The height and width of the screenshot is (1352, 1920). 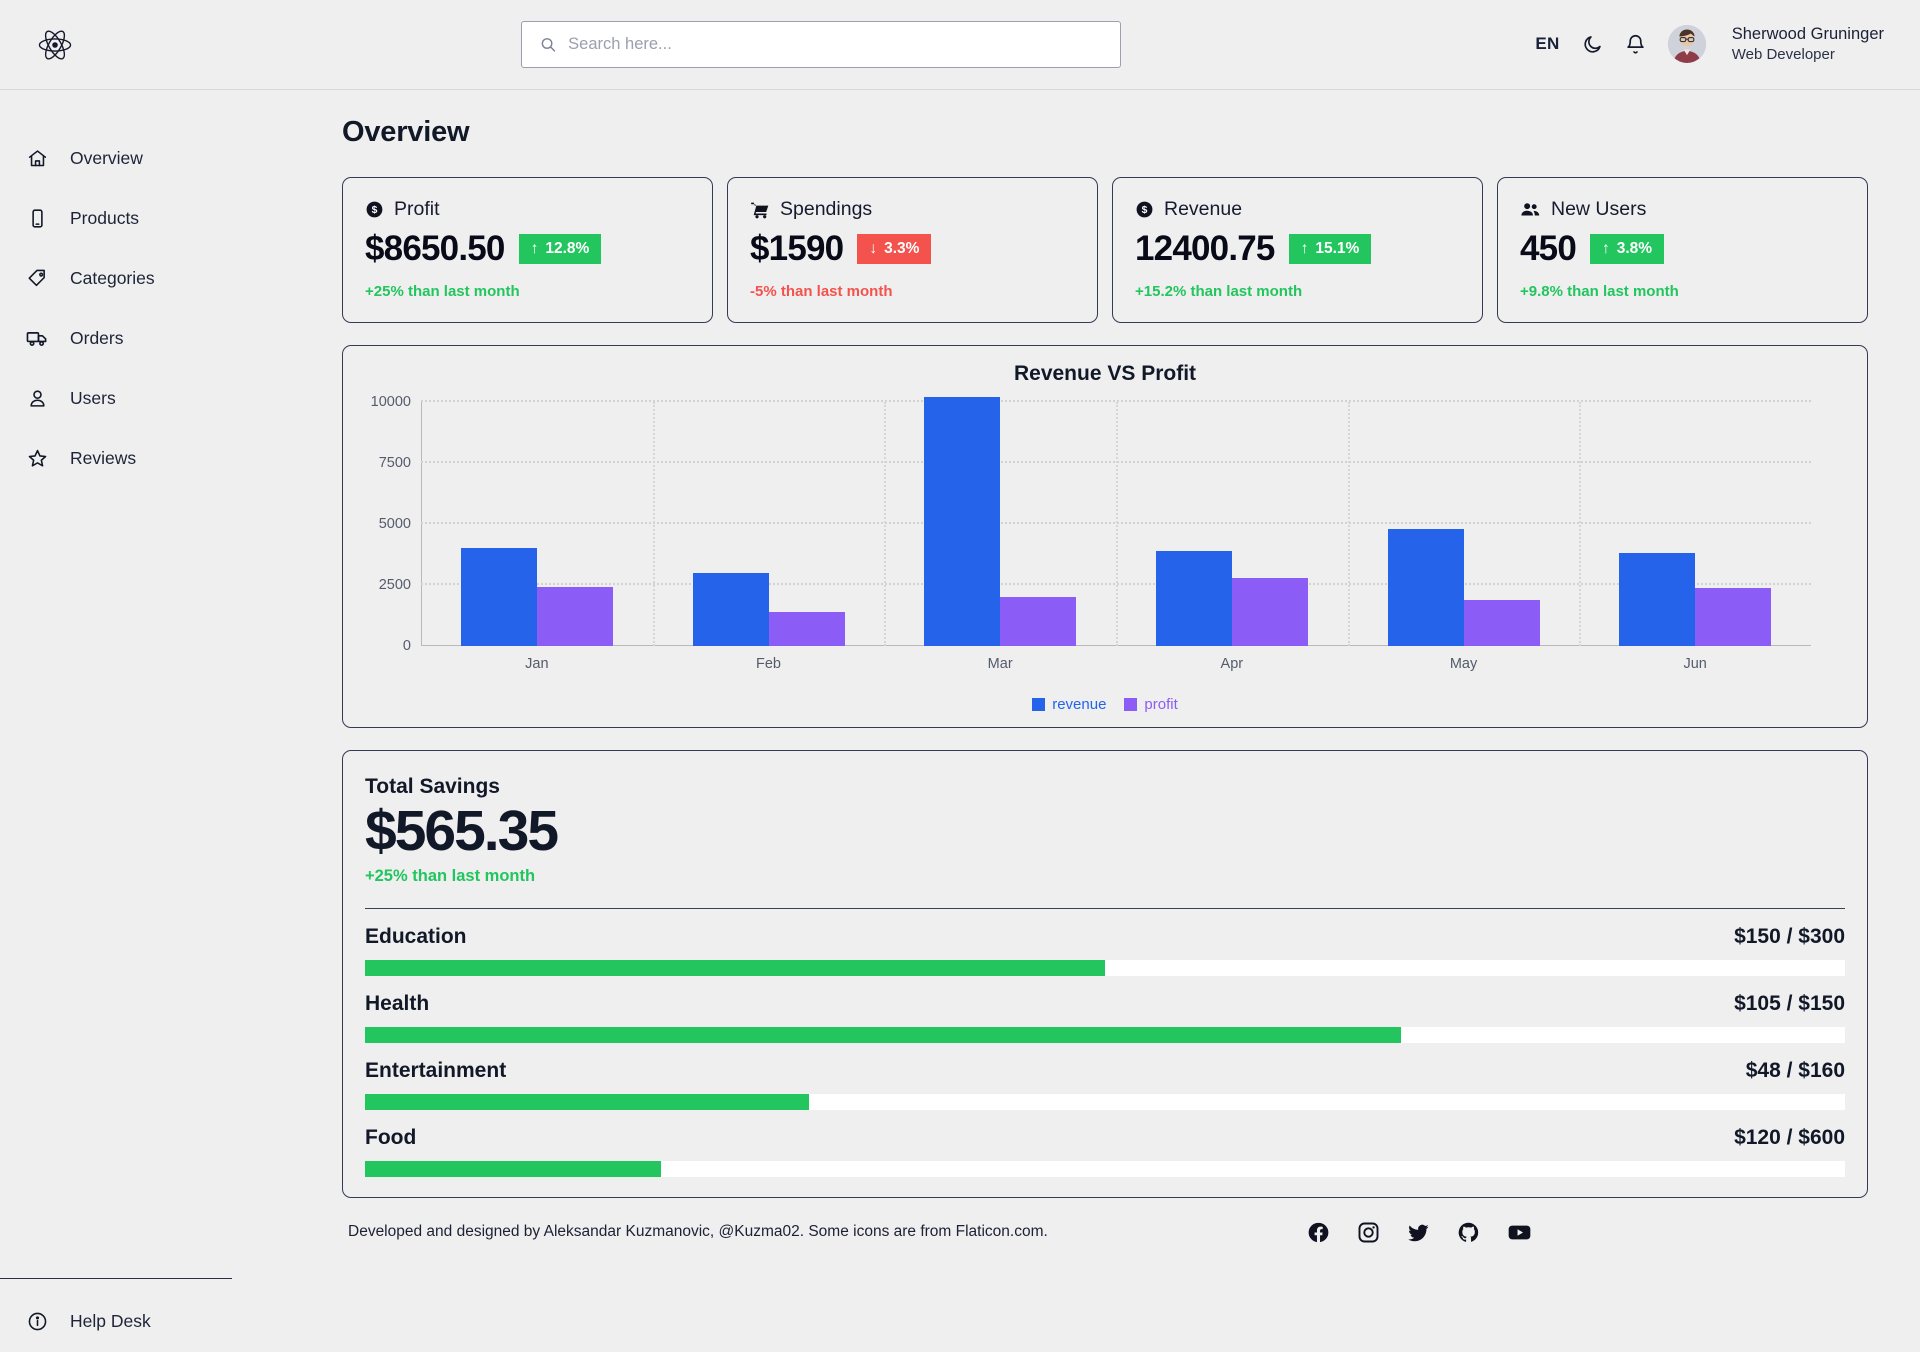 What do you see at coordinates (1000, 664) in the screenshot?
I see `x-axis-tick-label: Mar` at bounding box center [1000, 664].